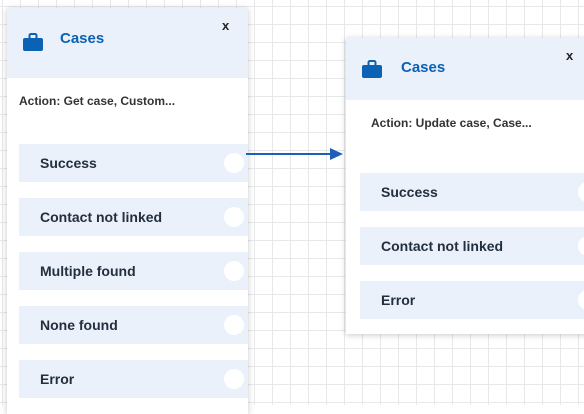  Describe the element at coordinates (88, 271) in the screenshot. I see `branch-label: Multiple found` at that location.